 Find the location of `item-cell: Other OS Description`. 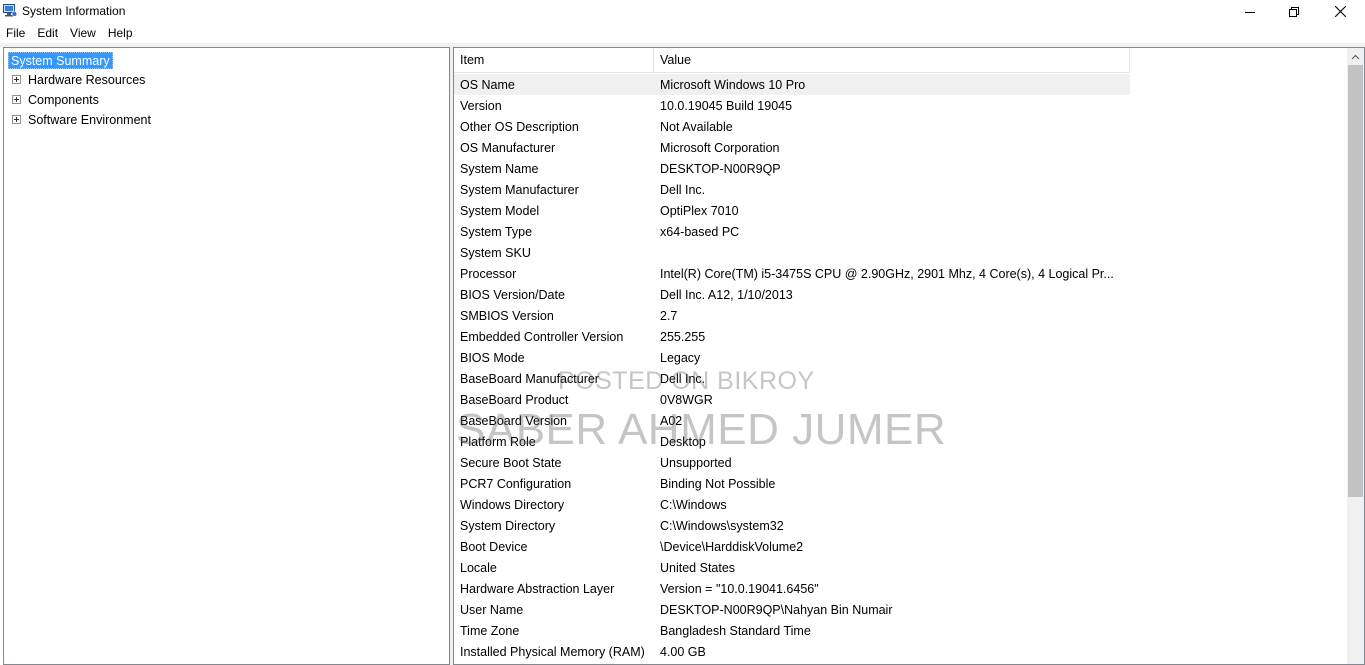

item-cell: Other OS Description is located at coordinates (519, 126).